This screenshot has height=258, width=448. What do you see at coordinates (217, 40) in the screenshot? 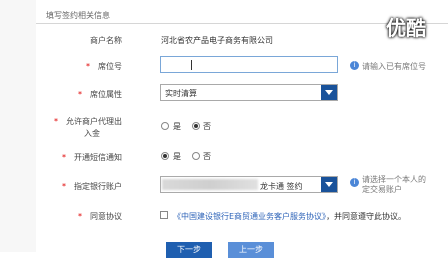
I see `merchant-value: 河北省农产品电子商务有限公司` at bounding box center [217, 40].